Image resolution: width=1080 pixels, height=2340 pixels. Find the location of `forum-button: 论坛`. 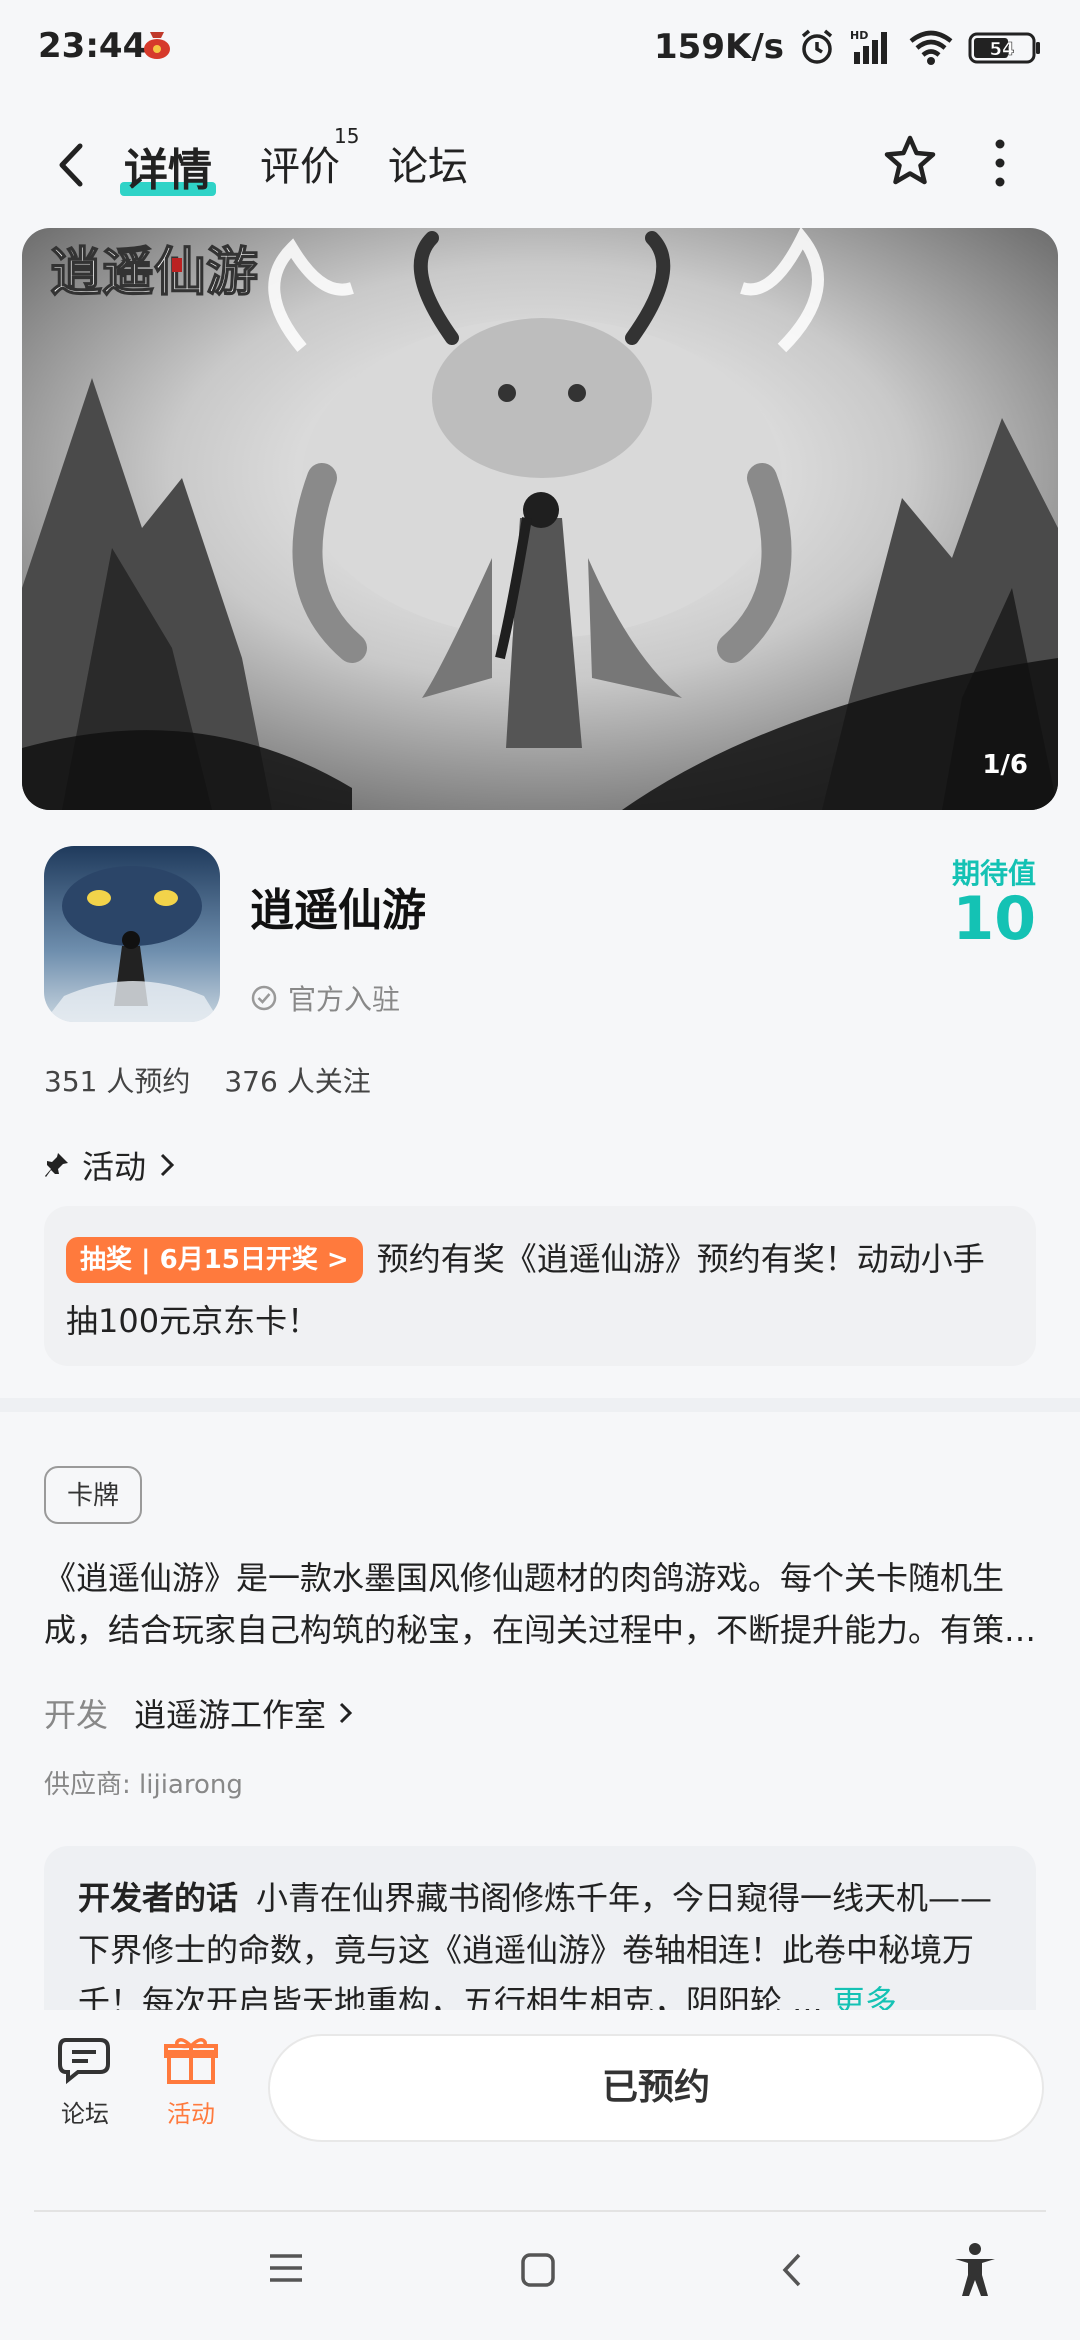

forum-button: 论坛 is located at coordinates (85, 2081).